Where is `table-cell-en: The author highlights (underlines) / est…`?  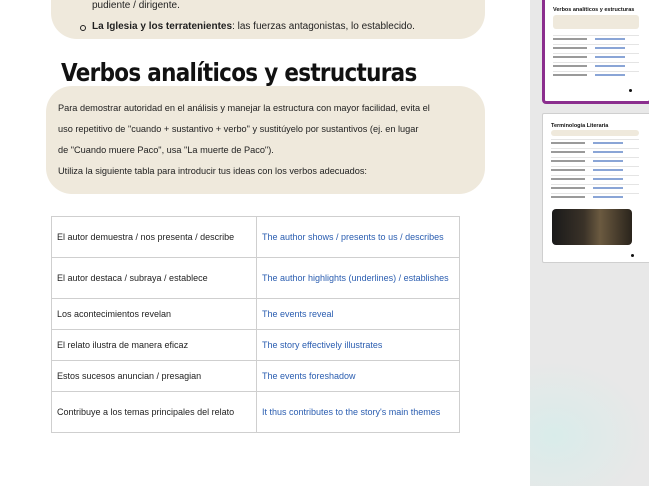
table-cell-en: The author highlights (underlines) / est… is located at coordinates (358, 278).